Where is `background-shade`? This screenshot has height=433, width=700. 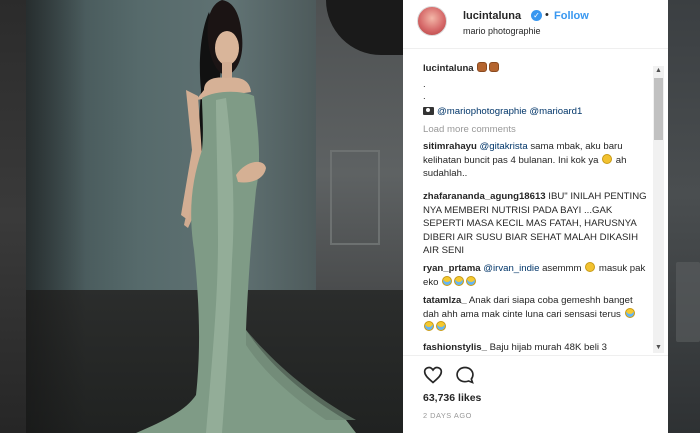
background-shade is located at coordinates (688, 302).